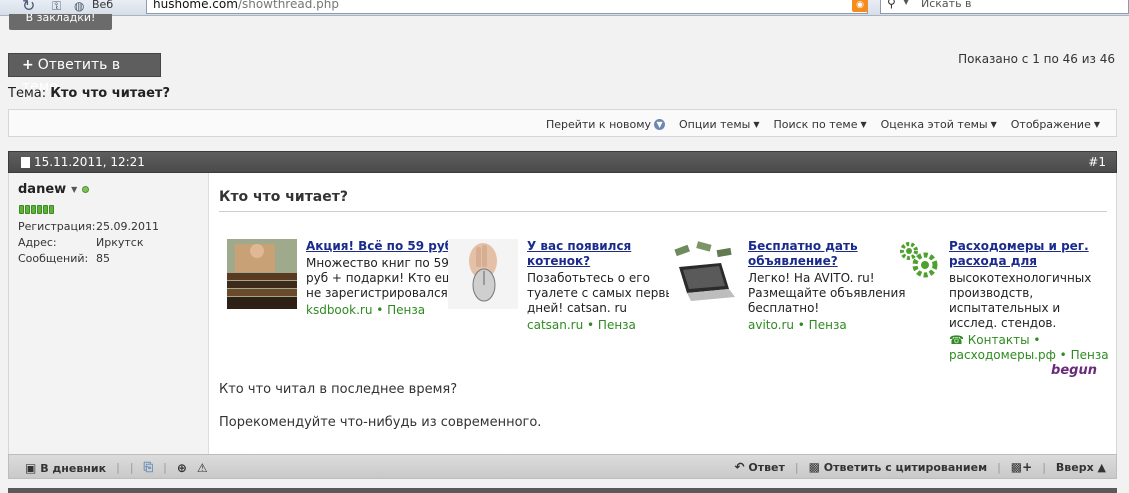 This screenshot has height=493, width=1129. What do you see at coordinates (1081, 467) in the screenshot?
I see `back-to-top-button: Вверх ▲` at bounding box center [1081, 467].